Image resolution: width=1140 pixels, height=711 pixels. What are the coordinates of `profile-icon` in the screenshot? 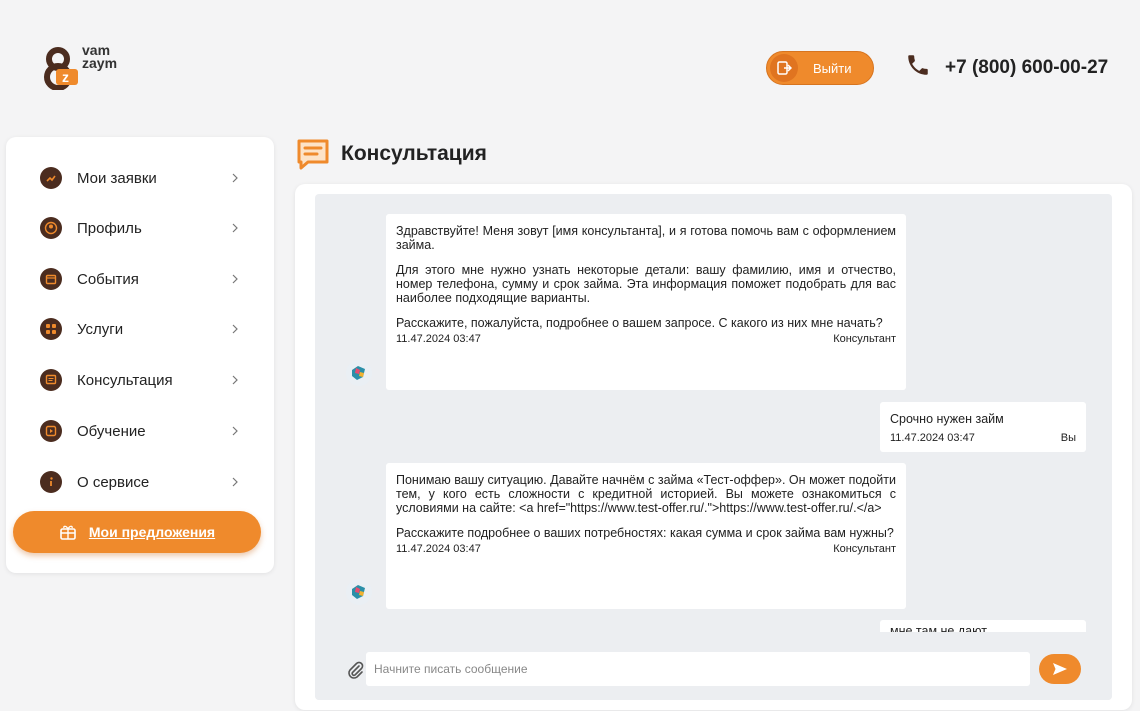 It's located at (51, 228).